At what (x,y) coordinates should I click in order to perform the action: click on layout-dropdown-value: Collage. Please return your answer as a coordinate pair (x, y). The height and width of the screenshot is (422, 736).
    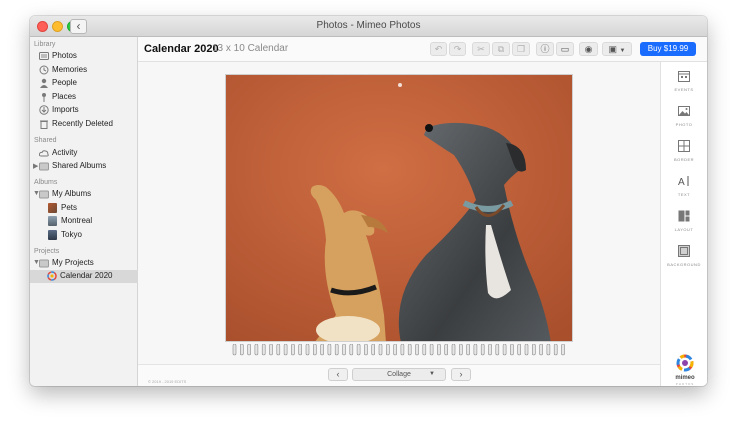
    Looking at the image, I should click on (399, 374).